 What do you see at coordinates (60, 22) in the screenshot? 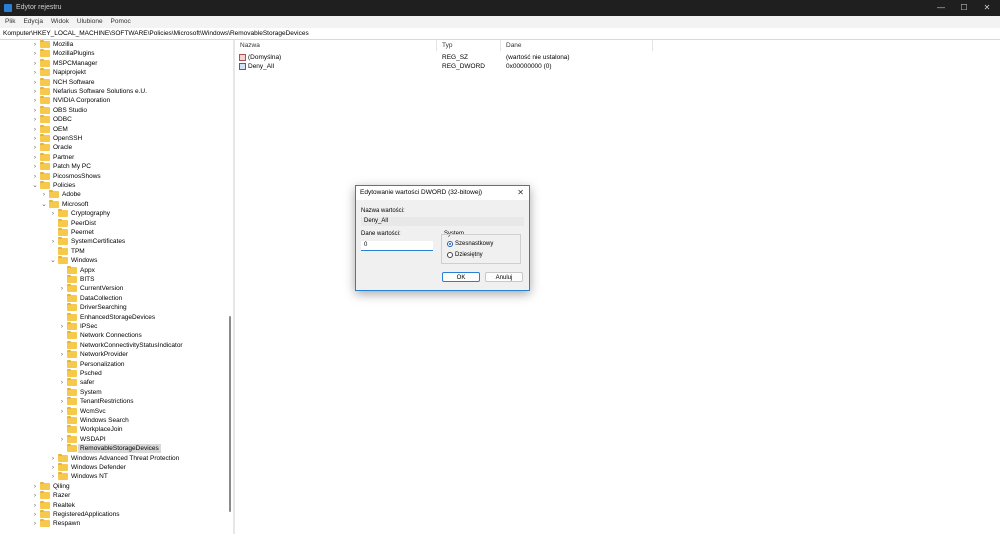
I see `menu-view: Widok` at bounding box center [60, 22].